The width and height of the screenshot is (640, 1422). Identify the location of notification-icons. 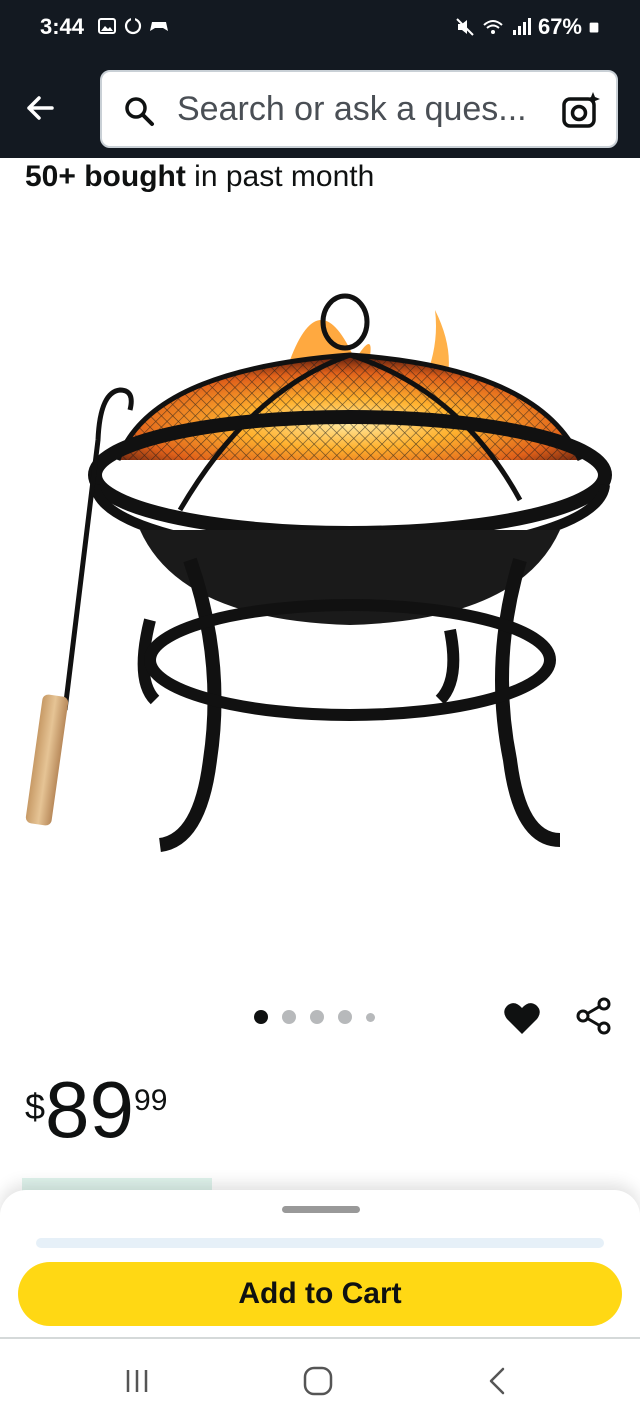
(133, 26).